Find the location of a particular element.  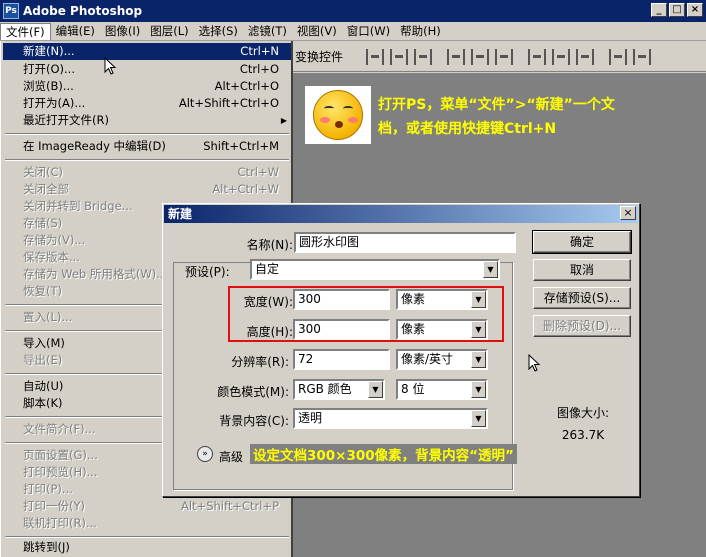

photoshop-logo-icon: Ps is located at coordinates (11, 11).